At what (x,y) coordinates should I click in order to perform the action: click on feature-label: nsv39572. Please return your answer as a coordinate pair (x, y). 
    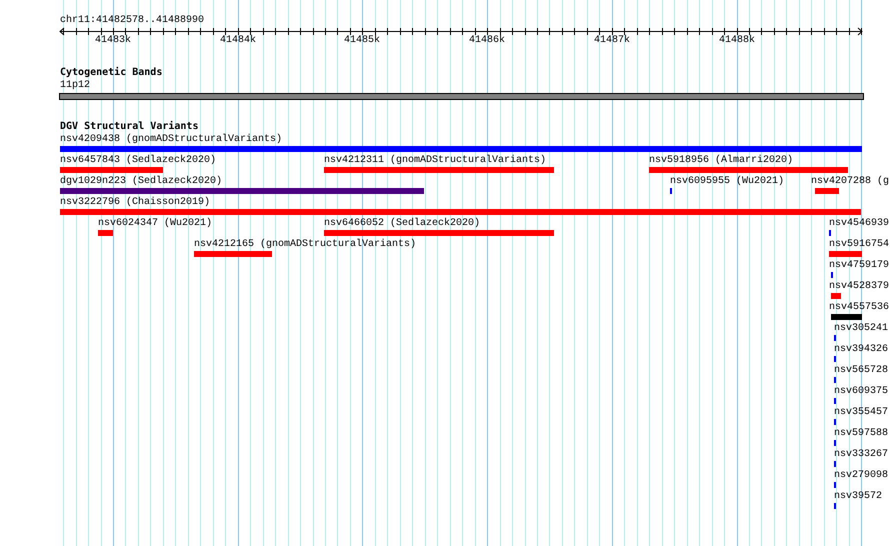
    Looking at the image, I should click on (858, 497).